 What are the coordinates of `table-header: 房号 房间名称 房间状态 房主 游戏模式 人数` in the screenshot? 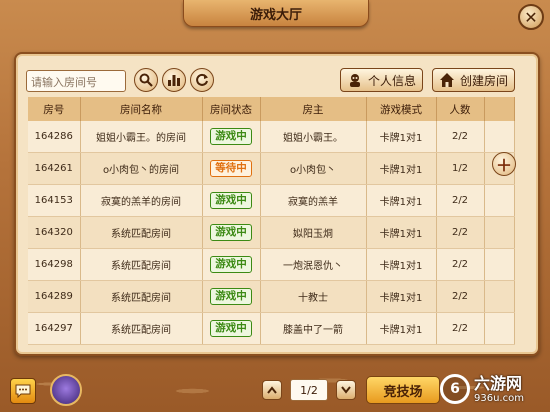 It's located at (271, 109).